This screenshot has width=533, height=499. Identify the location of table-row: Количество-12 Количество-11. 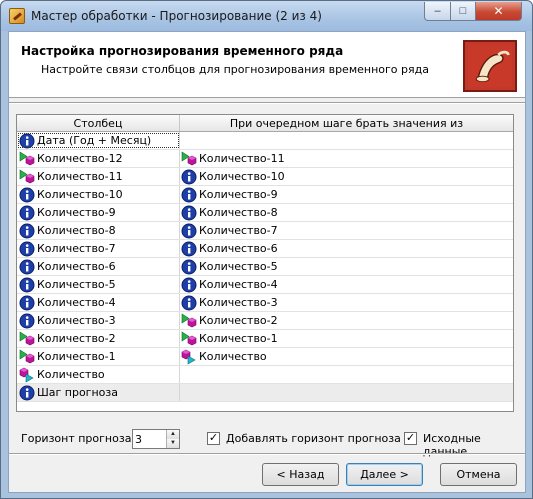
(265, 159).